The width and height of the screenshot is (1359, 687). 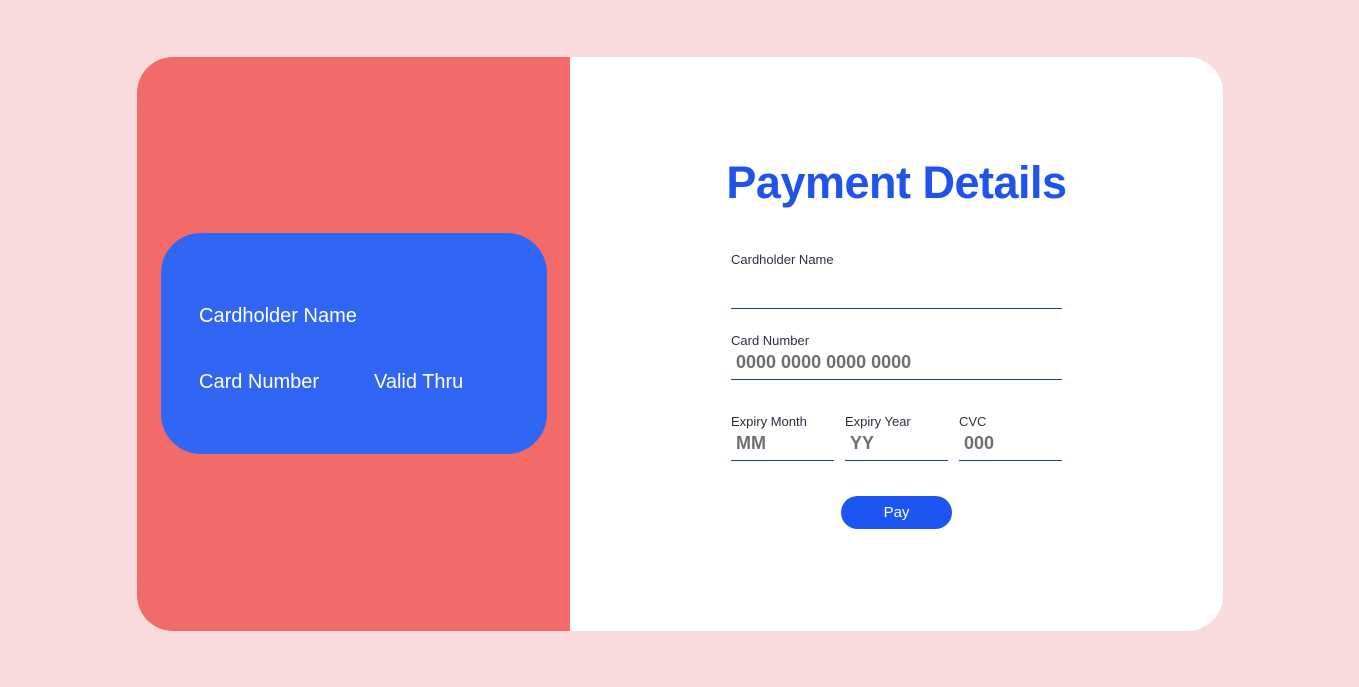 What do you see at coordinates (896, 182) in the screenshot?
I see `page-title: Payment Details` at bounding box center [896, 182].